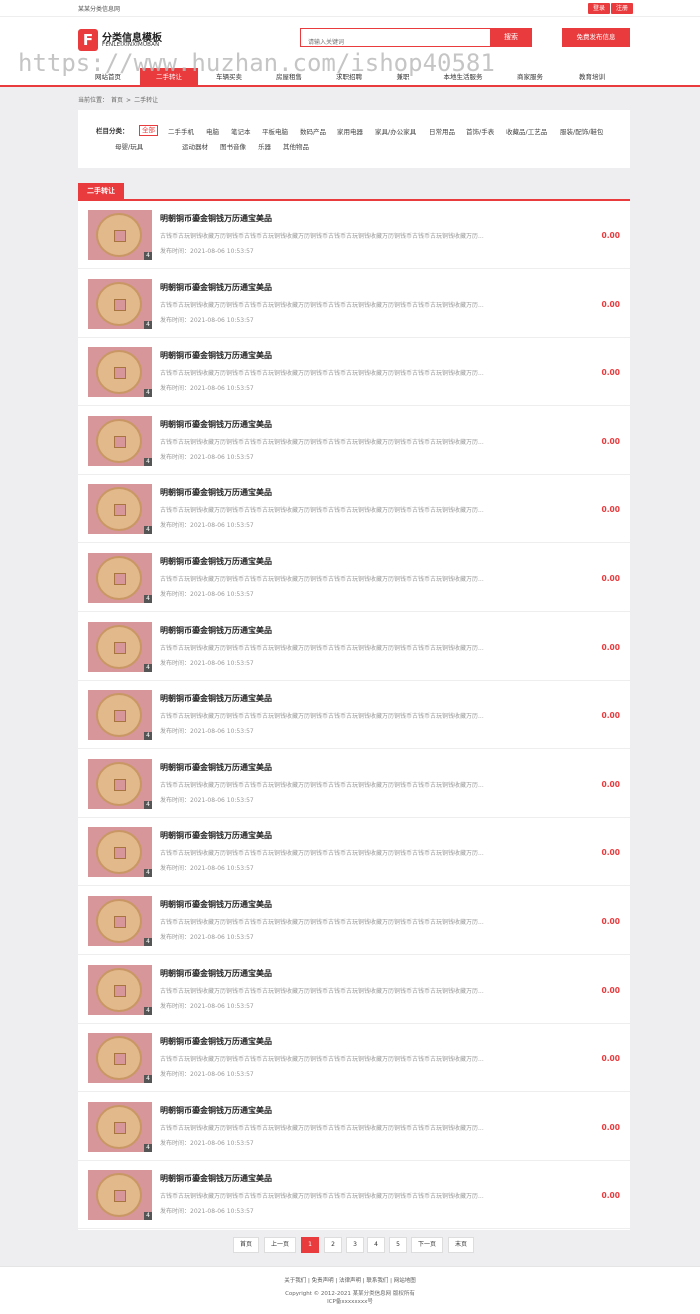 This screenshot has width=700, height=1314. What do you see at coordinates (350, 1294) in the screenshot?
I see `footer-copyright: Copyright © 2012-2021 某某分类信息网 版权所有` at bounding box center [350, 1294].